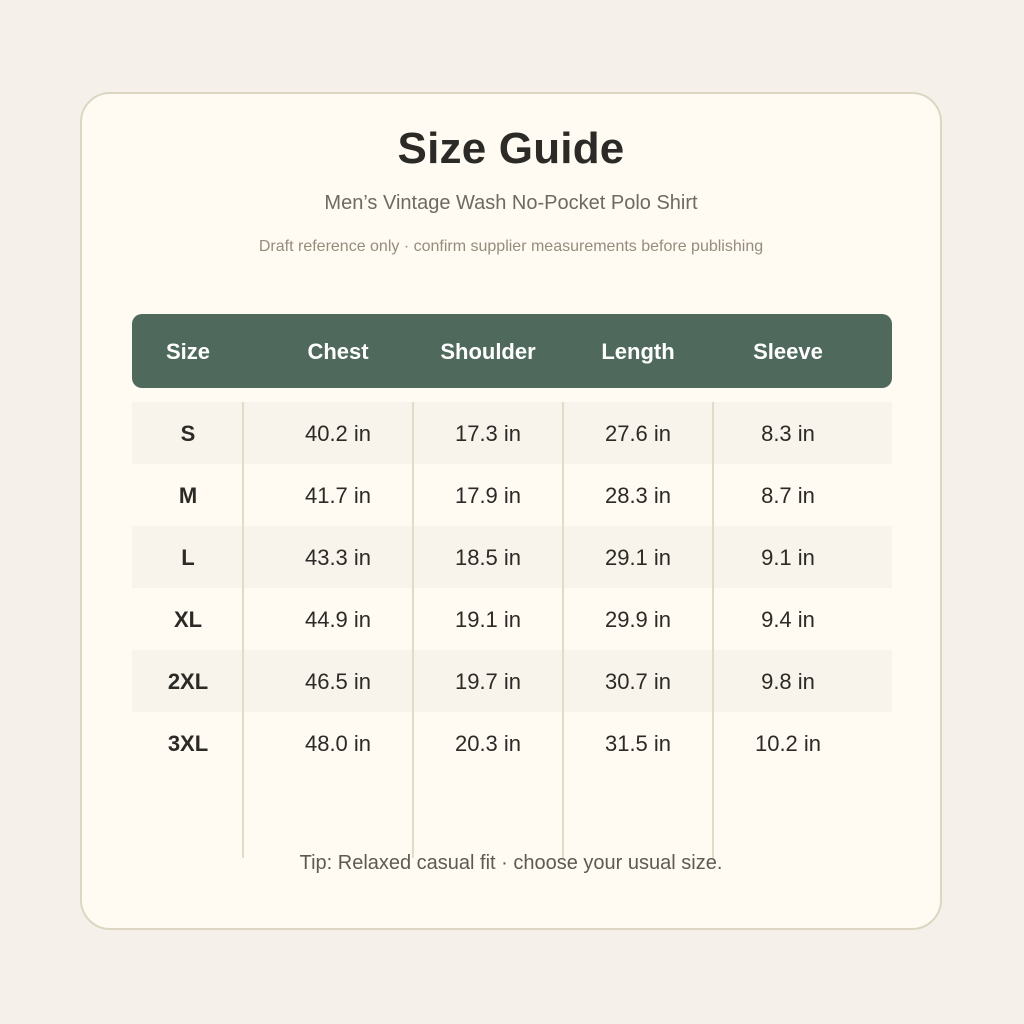  Describe the element at coordinates (188, 351) in the screenshot. I see `header-size: Size` at that location.